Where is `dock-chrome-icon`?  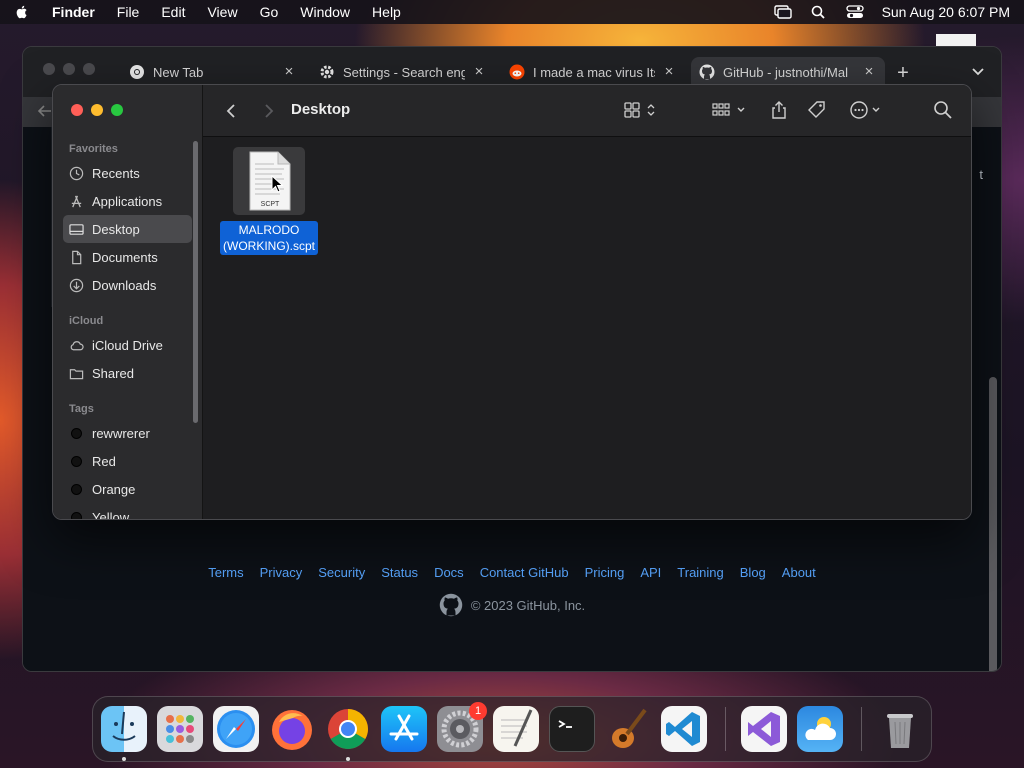 dock-chrome-icon is located at coordinates (348, 729).